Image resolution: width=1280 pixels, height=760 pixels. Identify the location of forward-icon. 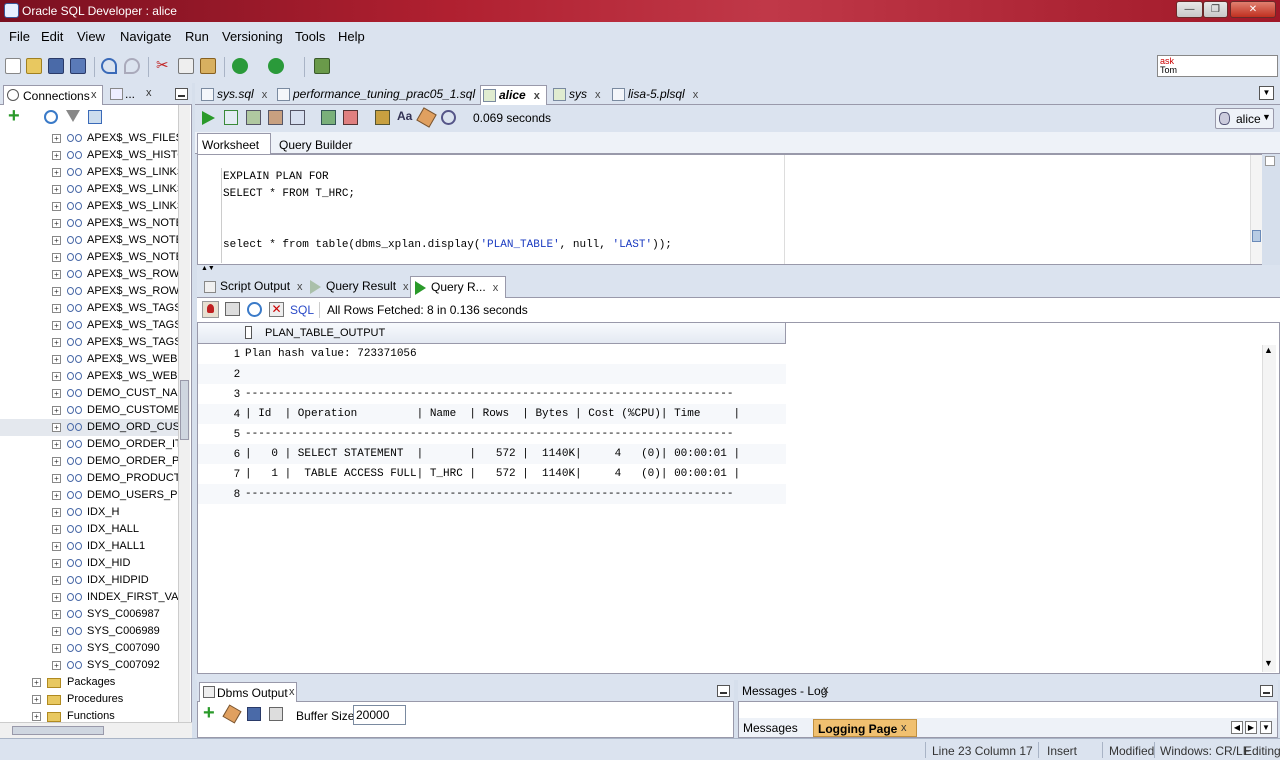
(276, 66).